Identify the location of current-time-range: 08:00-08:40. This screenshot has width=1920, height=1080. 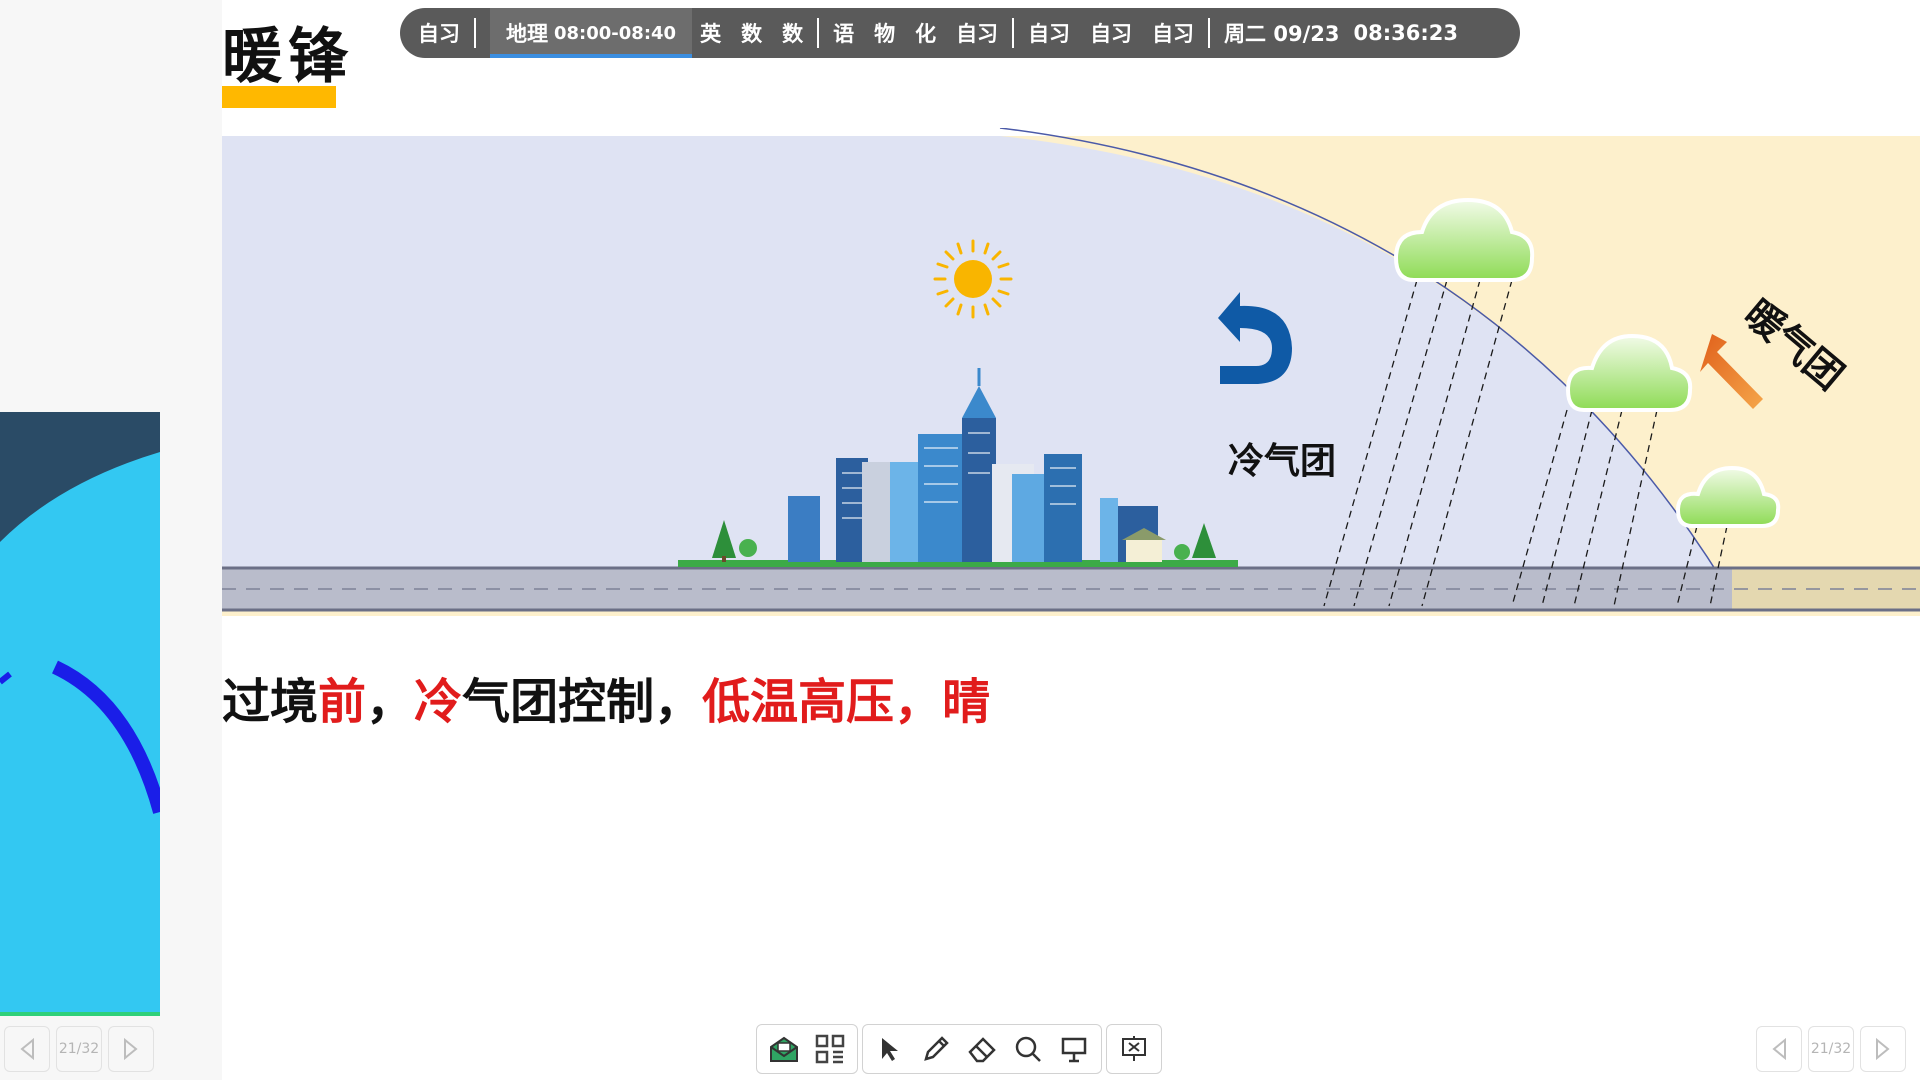
(615, 33).